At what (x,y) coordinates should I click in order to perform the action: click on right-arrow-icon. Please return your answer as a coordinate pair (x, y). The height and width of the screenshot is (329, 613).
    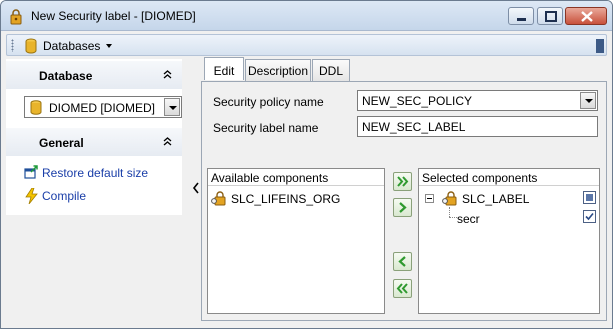
    Looking at the image, I should click on (403, 207).